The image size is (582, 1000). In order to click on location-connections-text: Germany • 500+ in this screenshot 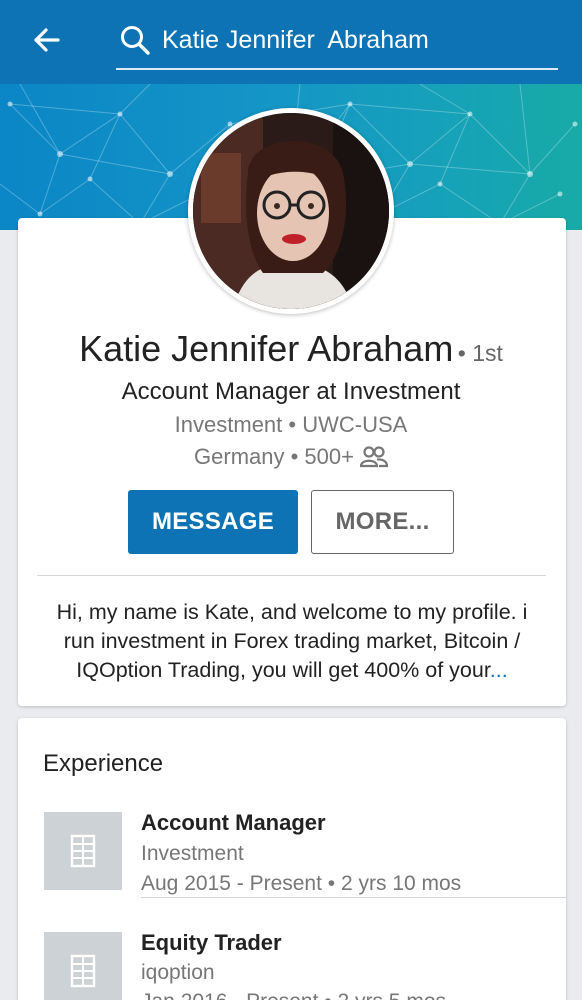, I will do `click(274, 456)`.